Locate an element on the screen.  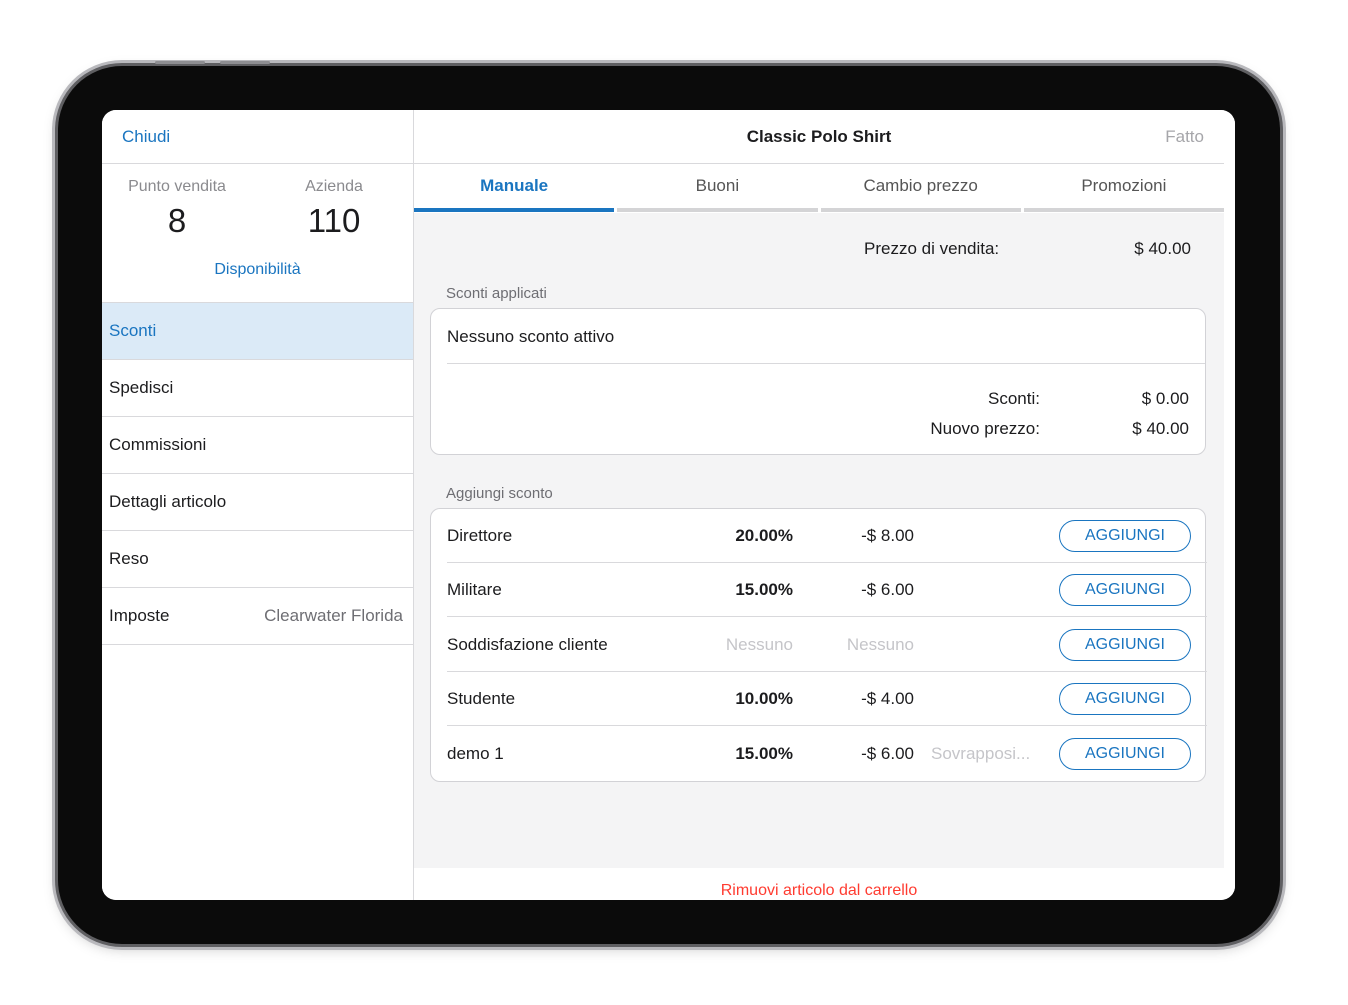
store-stock: Punto vendita 8 is located at coordinates (177, 209).